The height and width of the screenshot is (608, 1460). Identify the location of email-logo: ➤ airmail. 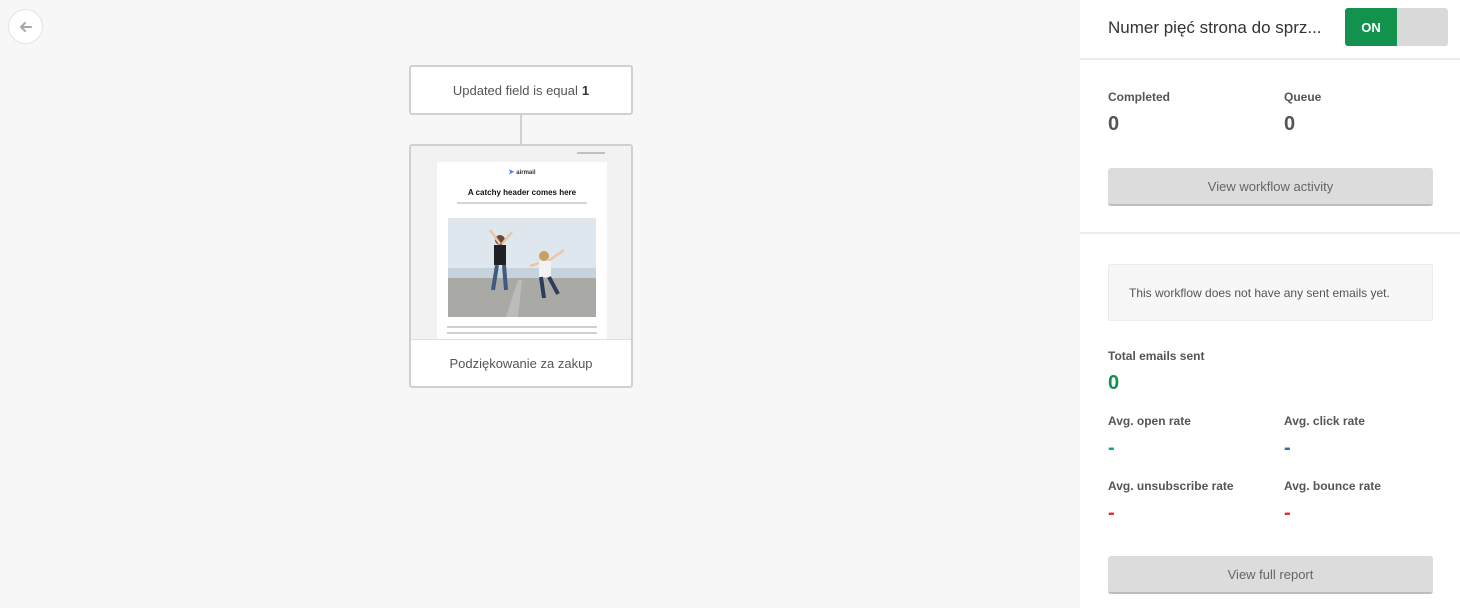
(522, 172).